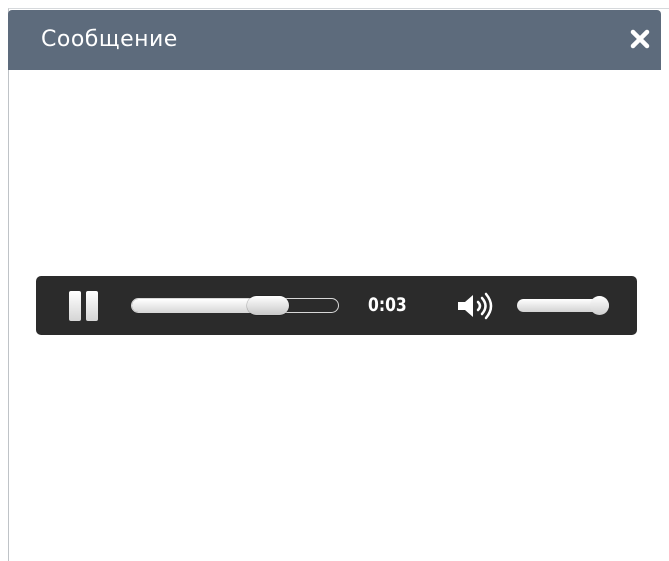 The width and height of the screenshot is (669, 561). Describe the element at coordinates (75, 306) in the screenshot. I see `pause-icon` at that location.